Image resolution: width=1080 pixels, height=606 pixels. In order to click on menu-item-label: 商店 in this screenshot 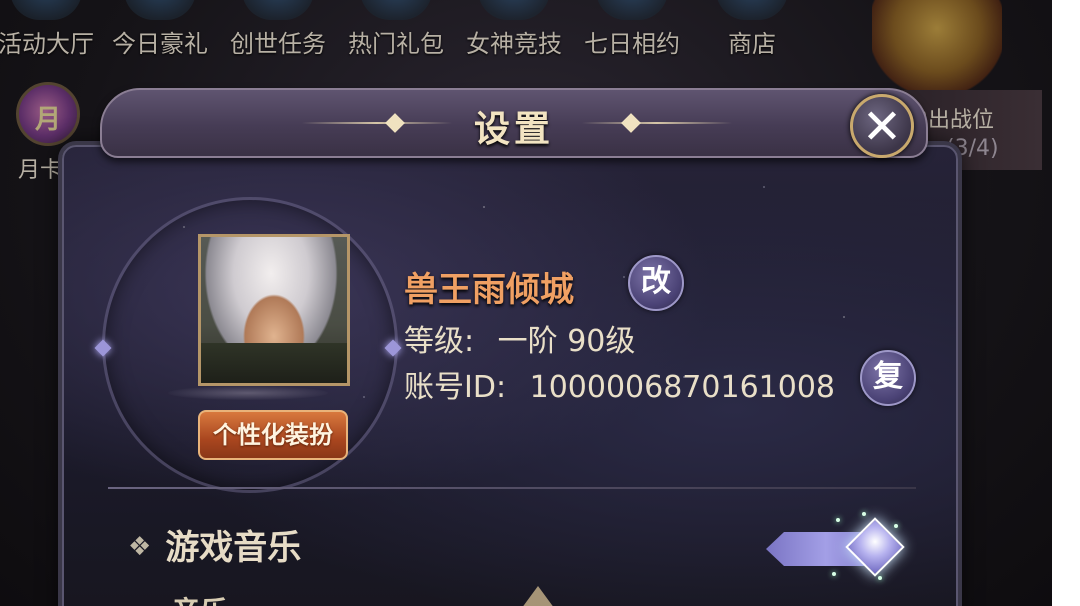, I will do `click(752, 44)`.